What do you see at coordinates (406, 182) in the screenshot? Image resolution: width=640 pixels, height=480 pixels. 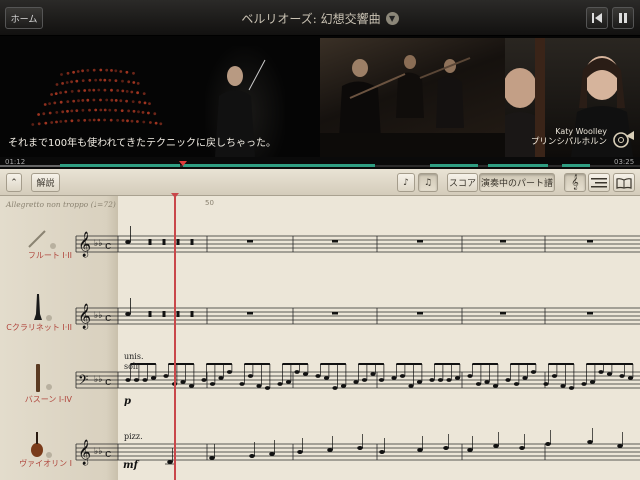 I see `single-note-button: ♪` at bounding box center [406, 182].